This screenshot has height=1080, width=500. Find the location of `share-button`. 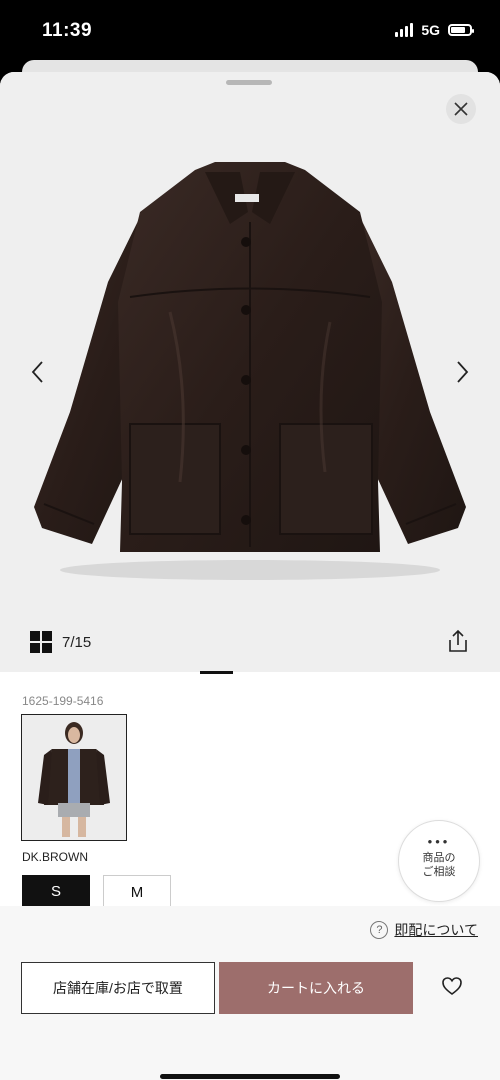

share-button is located at coordinates (458, 643).